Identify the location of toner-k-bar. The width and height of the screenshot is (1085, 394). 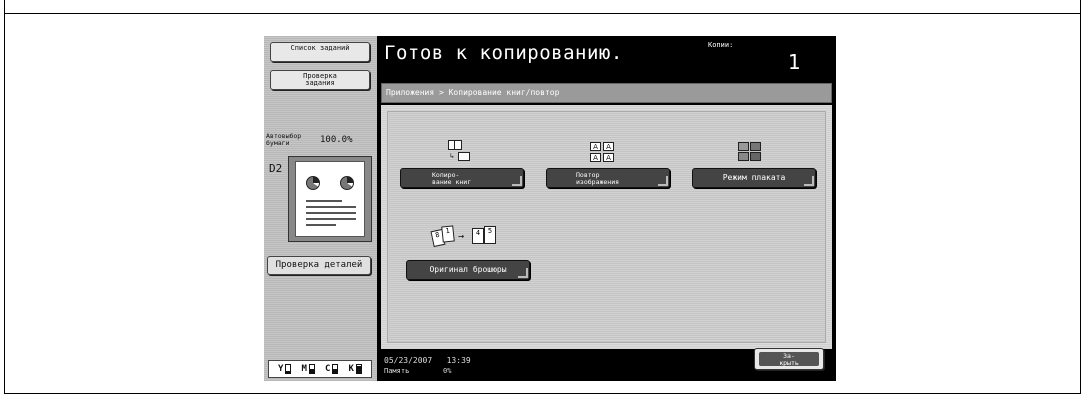
(358, 369).